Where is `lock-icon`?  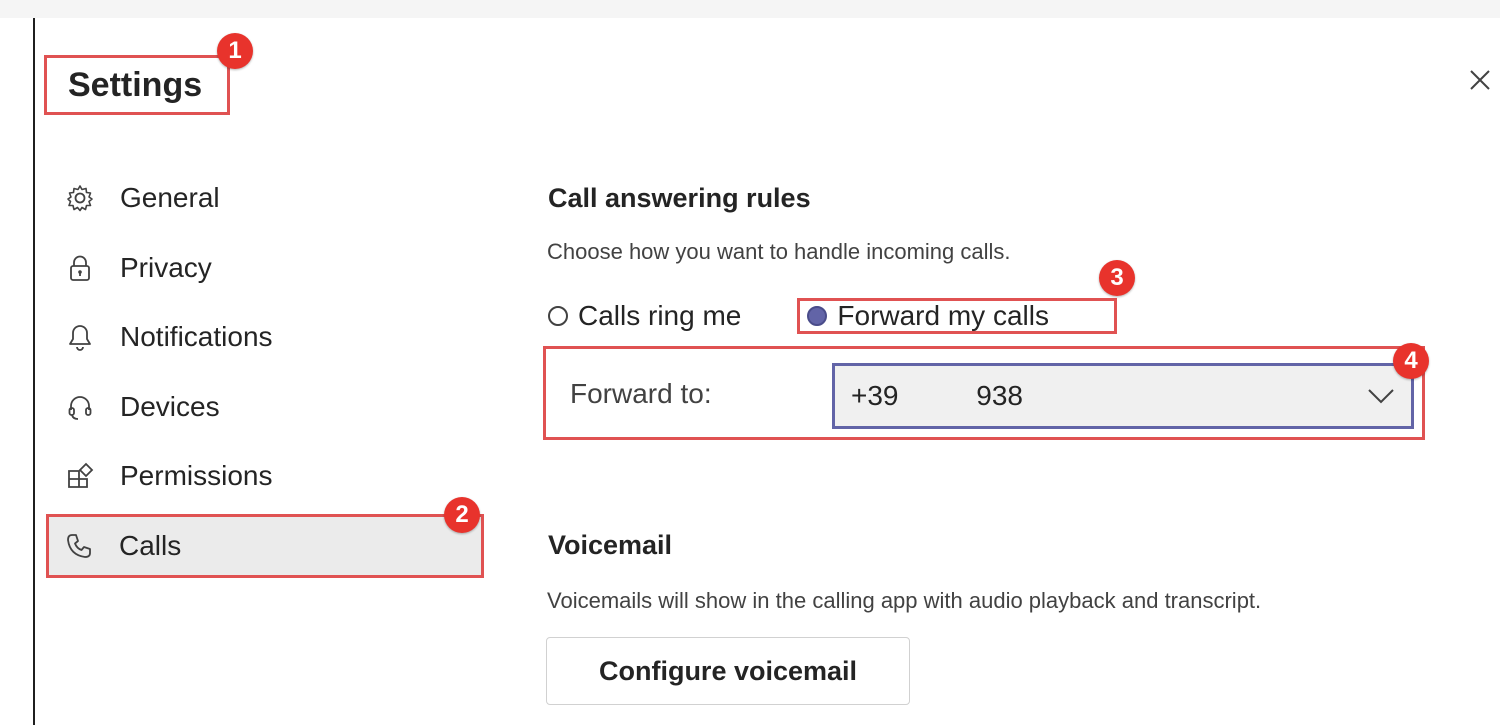
lock-icon is located at coordinates (80, 268).